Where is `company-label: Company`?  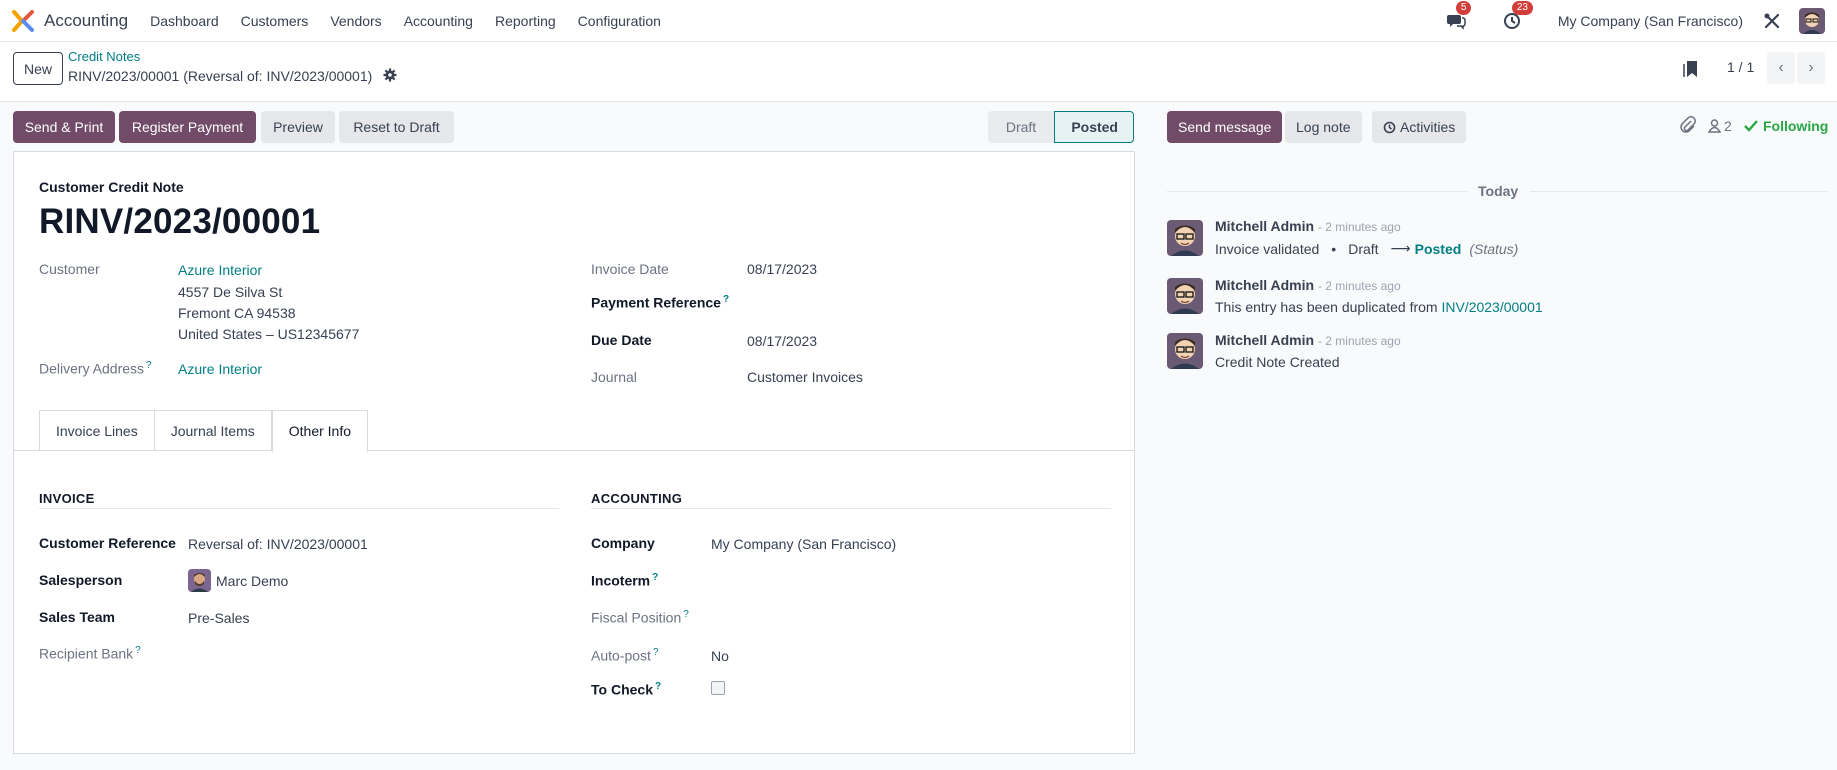 company-label: Company is located at coordinates (623, 543).